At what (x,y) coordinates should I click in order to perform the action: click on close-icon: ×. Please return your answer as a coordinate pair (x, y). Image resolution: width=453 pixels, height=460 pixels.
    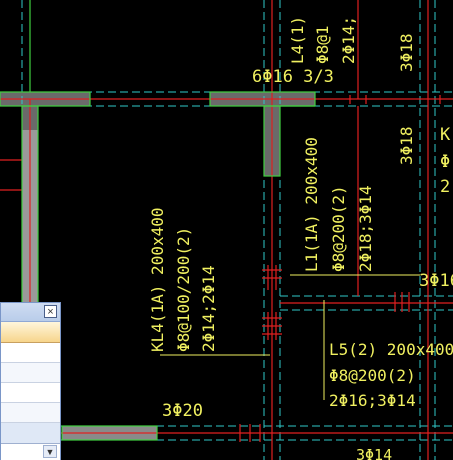
    Looking at the image, I should click on (50, 311).